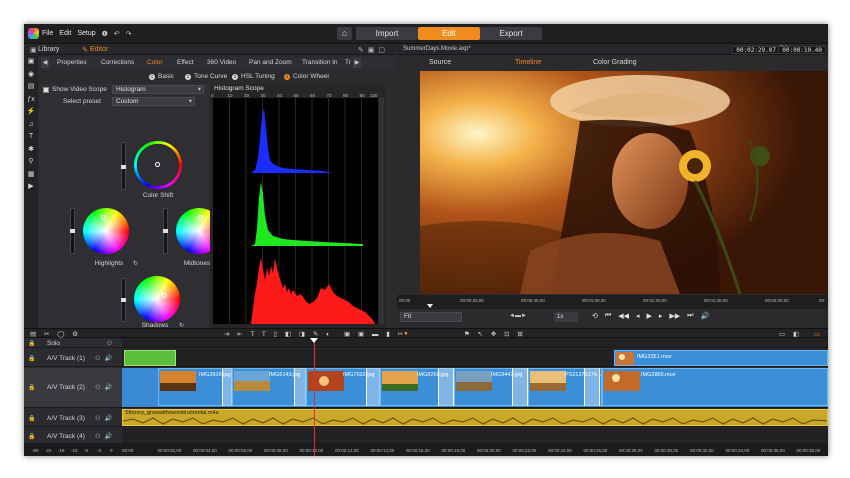 The width and height of the screenshot is (850, 478). Describe the element at coordinates (661, 316) in the screenshot. I see `frame-forward-icon: ▸` at that location.